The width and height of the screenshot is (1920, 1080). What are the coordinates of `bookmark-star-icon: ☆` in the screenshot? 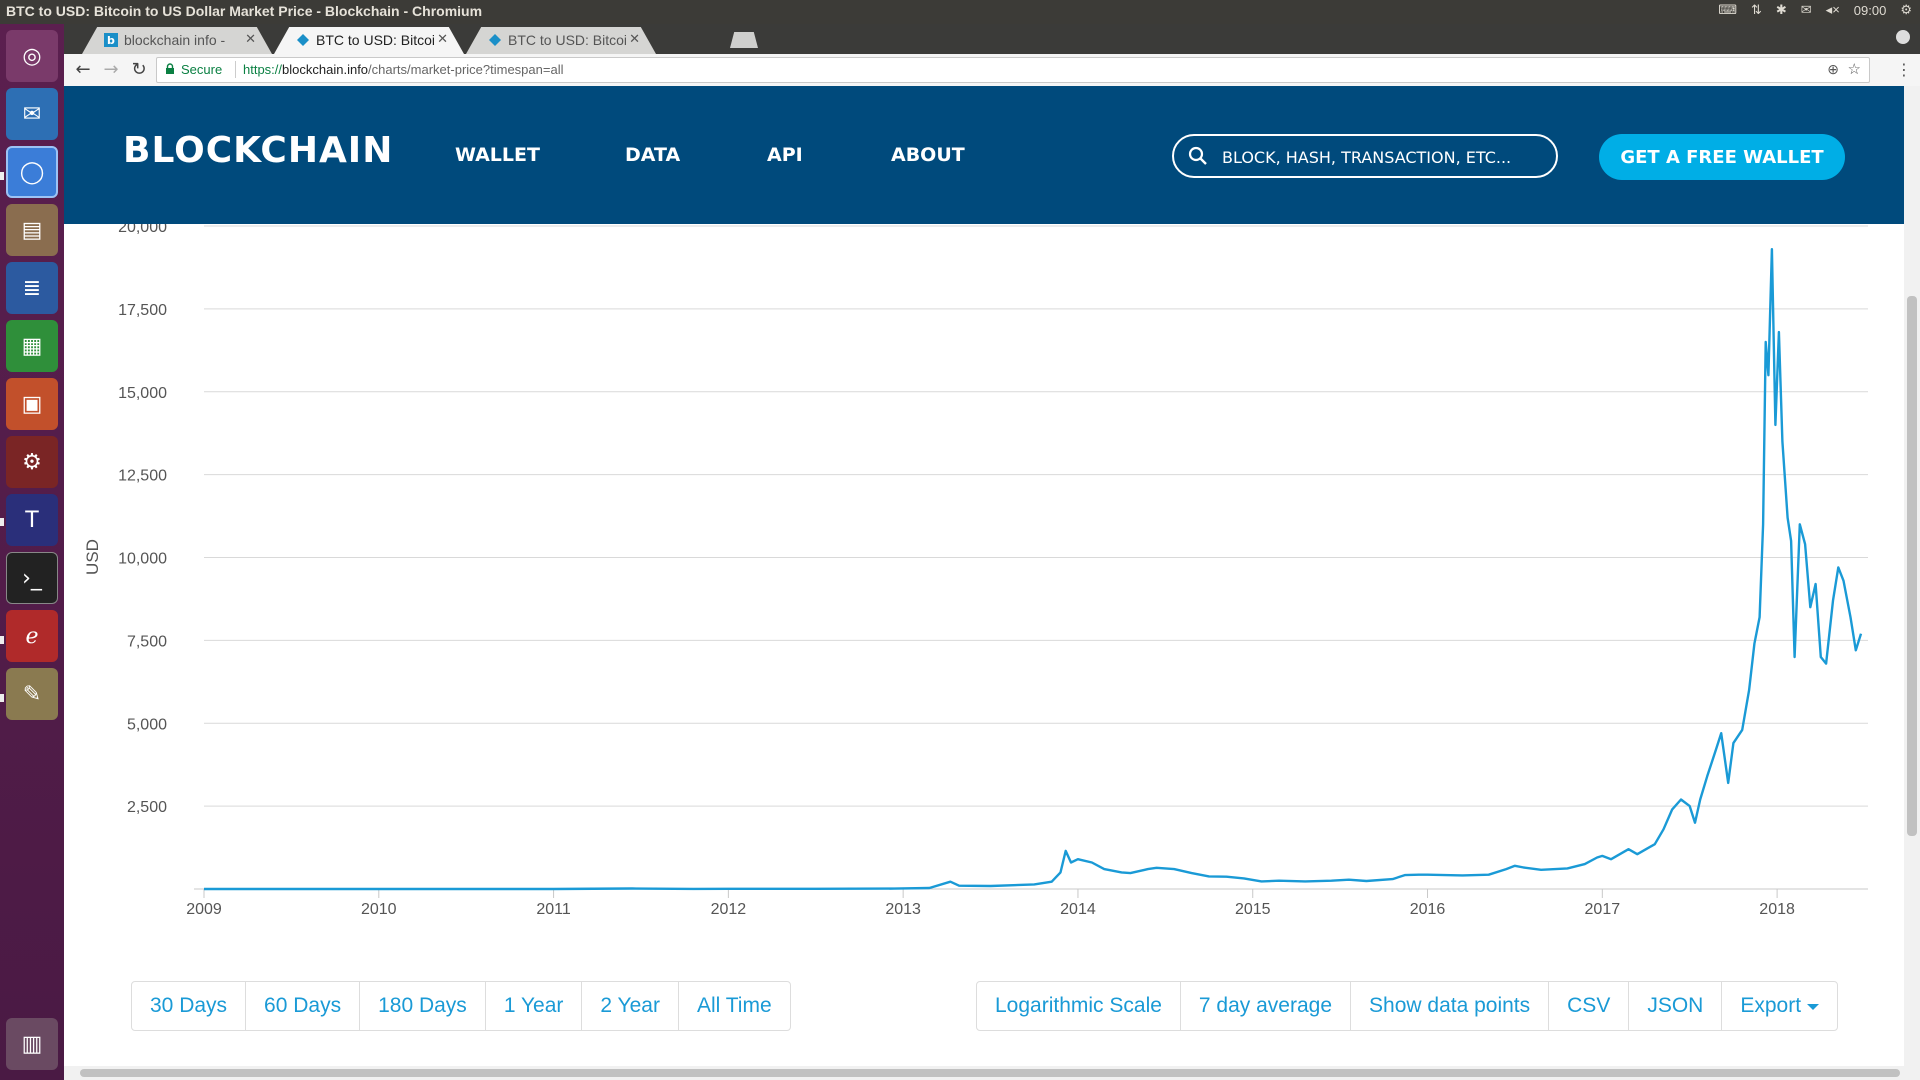 It's located at (1854, 69).